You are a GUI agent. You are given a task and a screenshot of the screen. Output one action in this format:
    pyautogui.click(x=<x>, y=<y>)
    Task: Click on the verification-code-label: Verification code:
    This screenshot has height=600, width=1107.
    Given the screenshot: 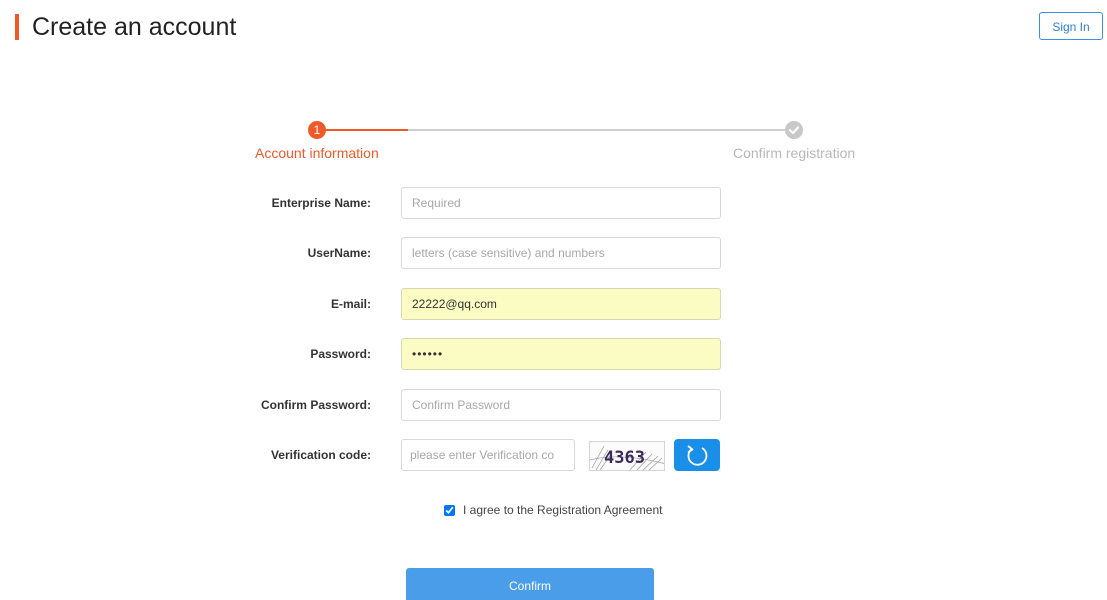 What is the action you would take?
    pyautogui.click(x=320, y=455)
    